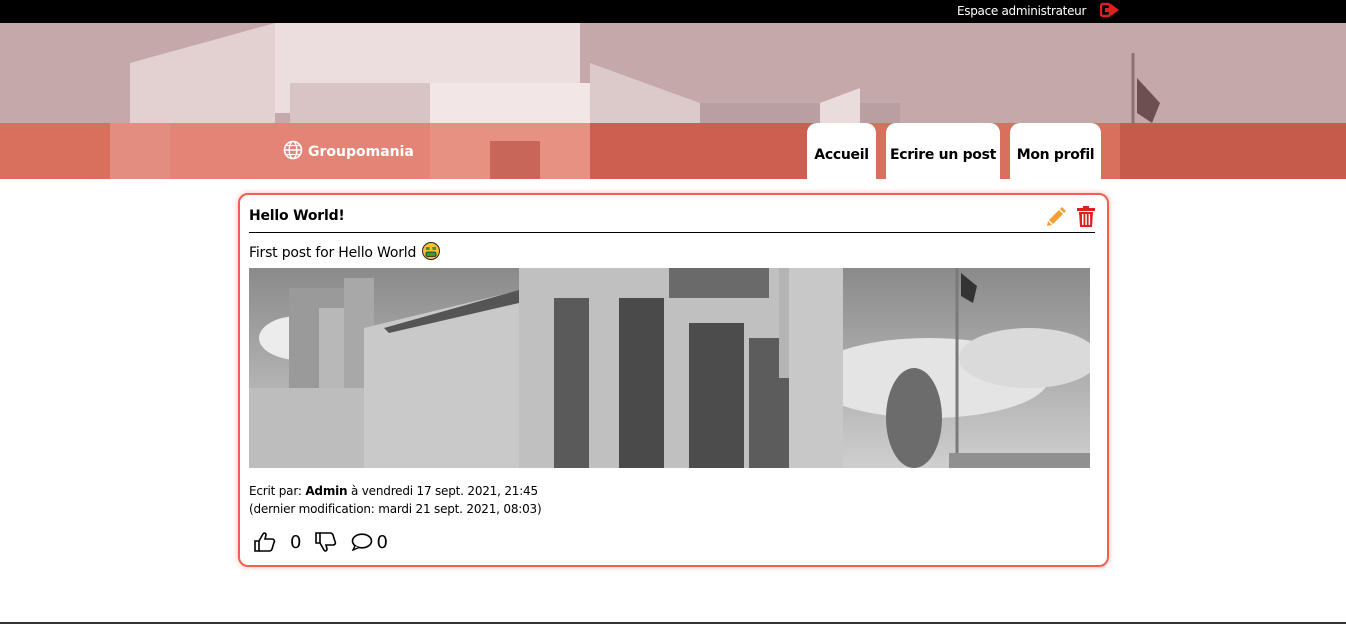 This screenshot has height=624, width=1346. Describe the element at coordinates (361, 152) in the screenshot. I see `brand-name: Groupomania` at that location.